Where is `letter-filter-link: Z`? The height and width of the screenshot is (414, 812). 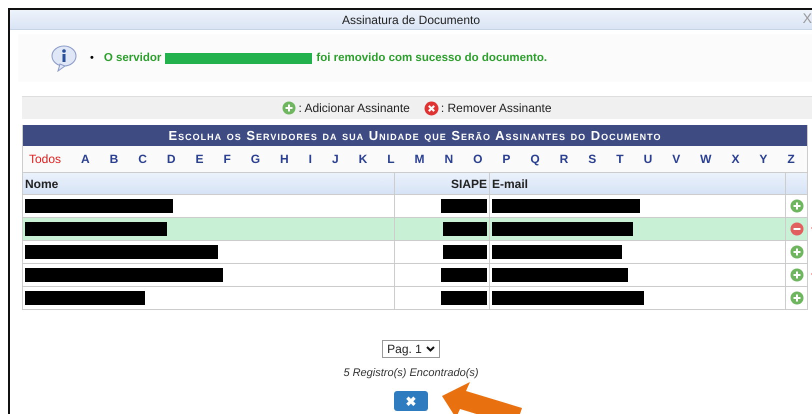 letter-filter-link: Z is located at coordinates (791, 159).